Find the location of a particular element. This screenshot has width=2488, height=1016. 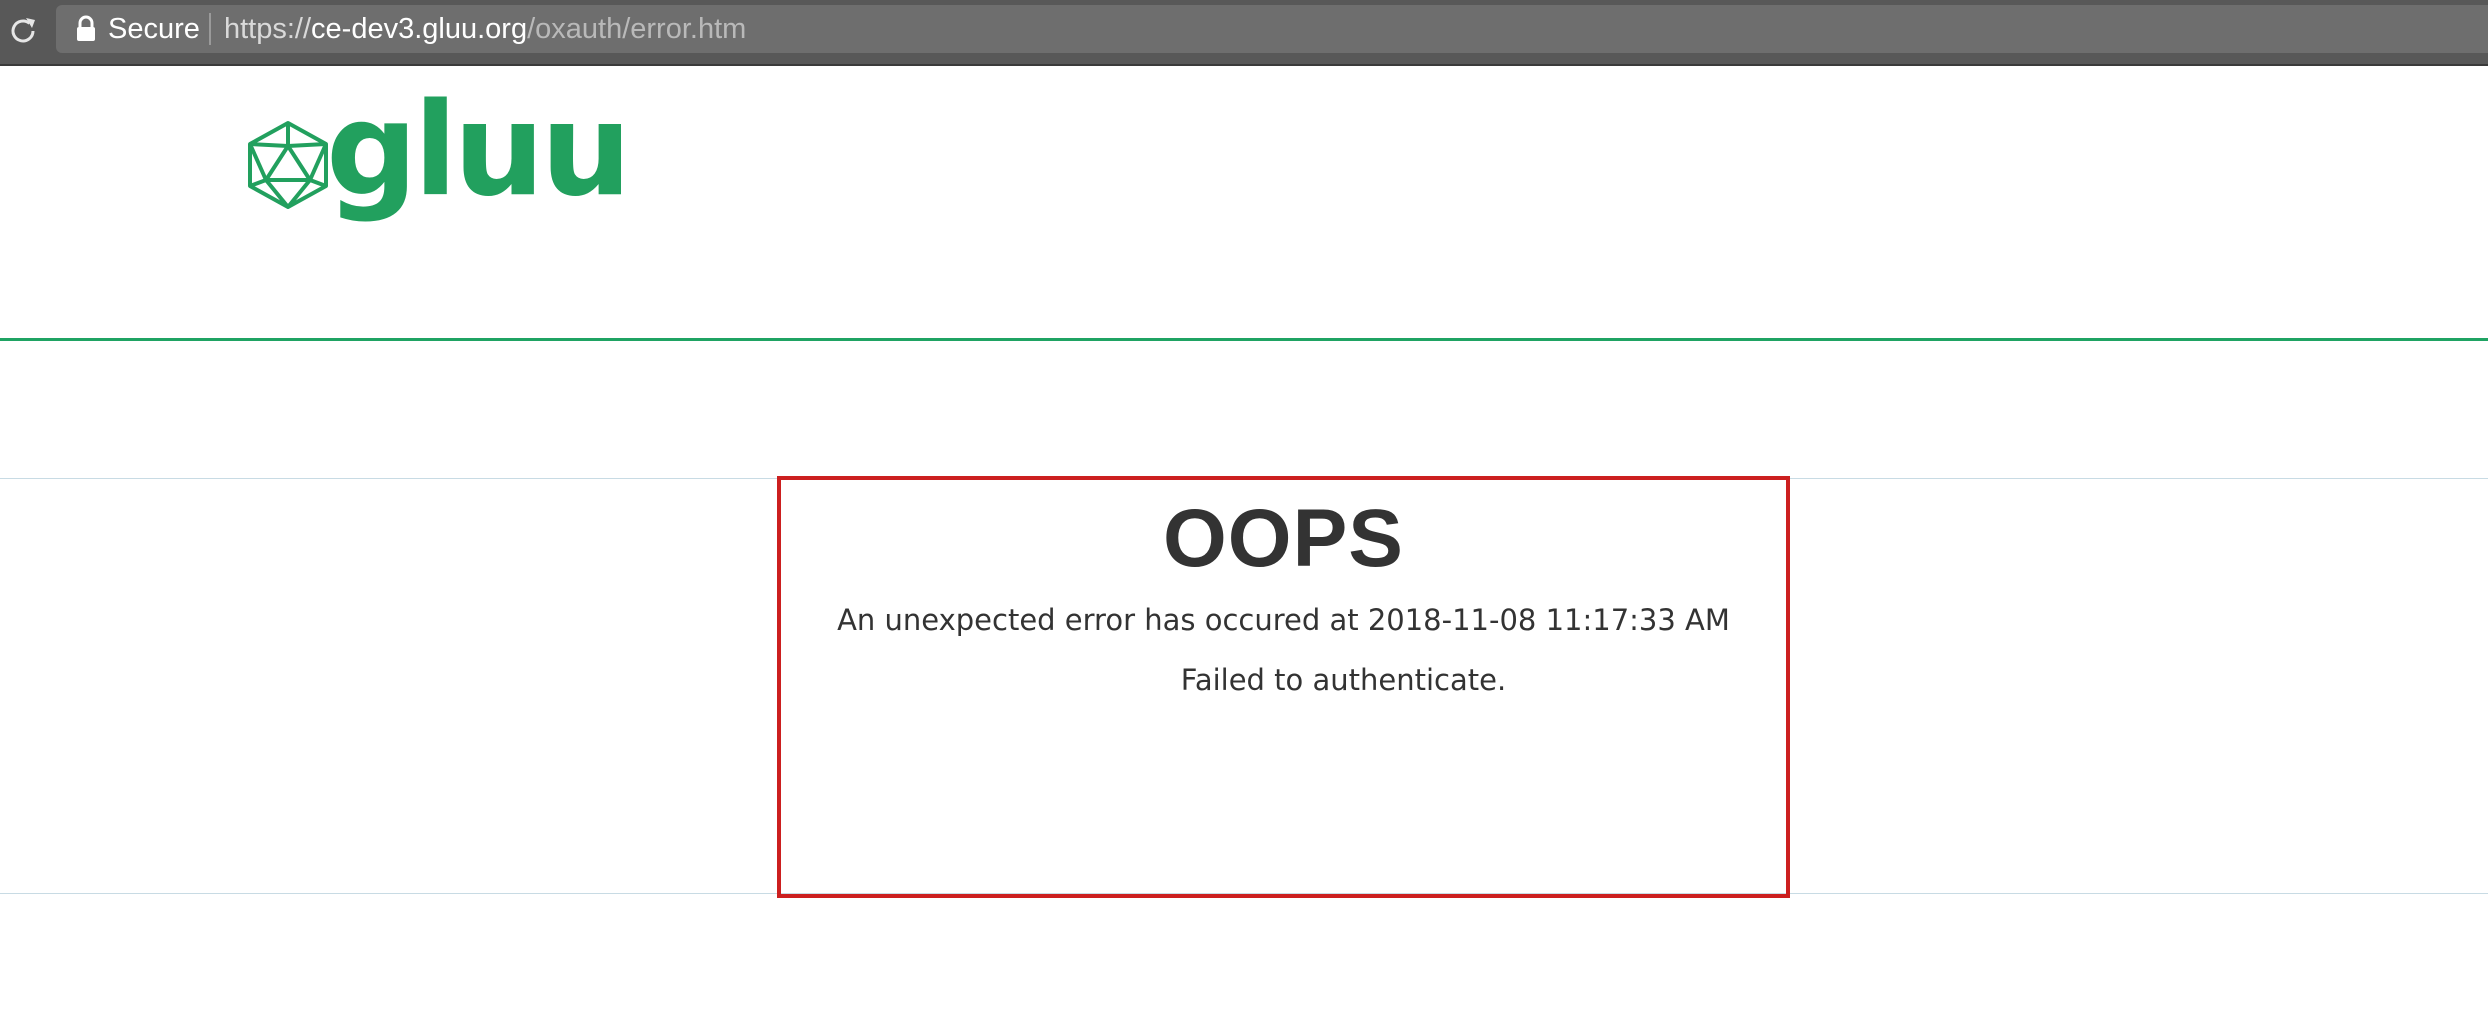

error-title: OOPS is located at coordinates (1283, 538).